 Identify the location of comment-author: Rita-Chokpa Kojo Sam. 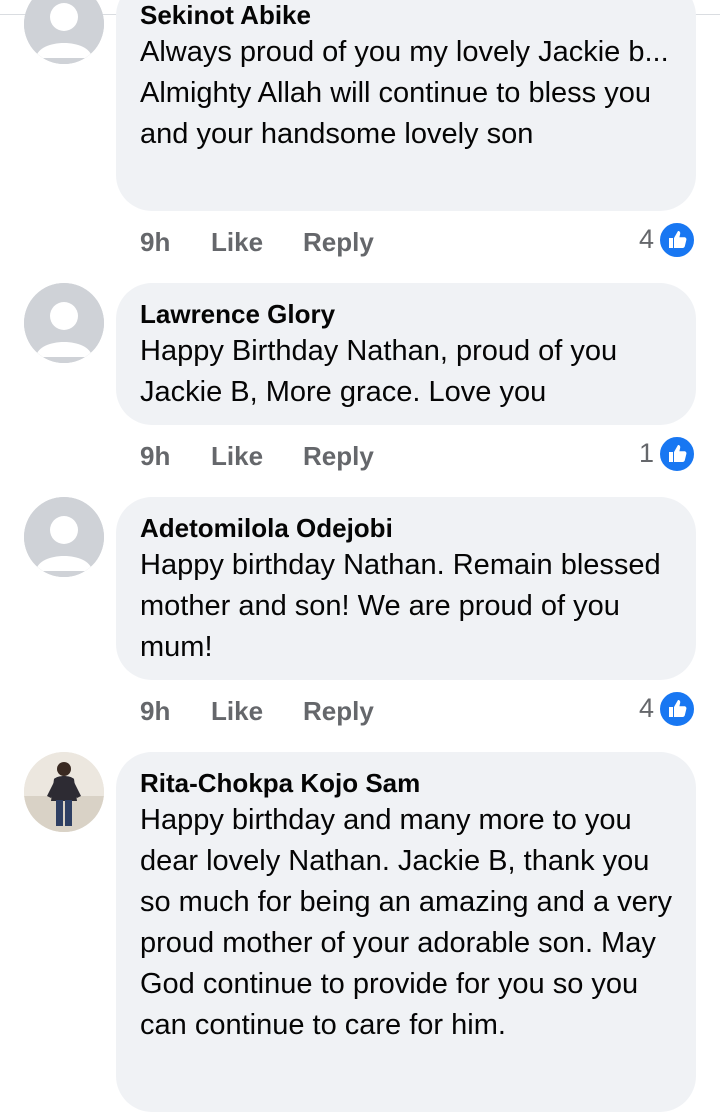
(408, 783).